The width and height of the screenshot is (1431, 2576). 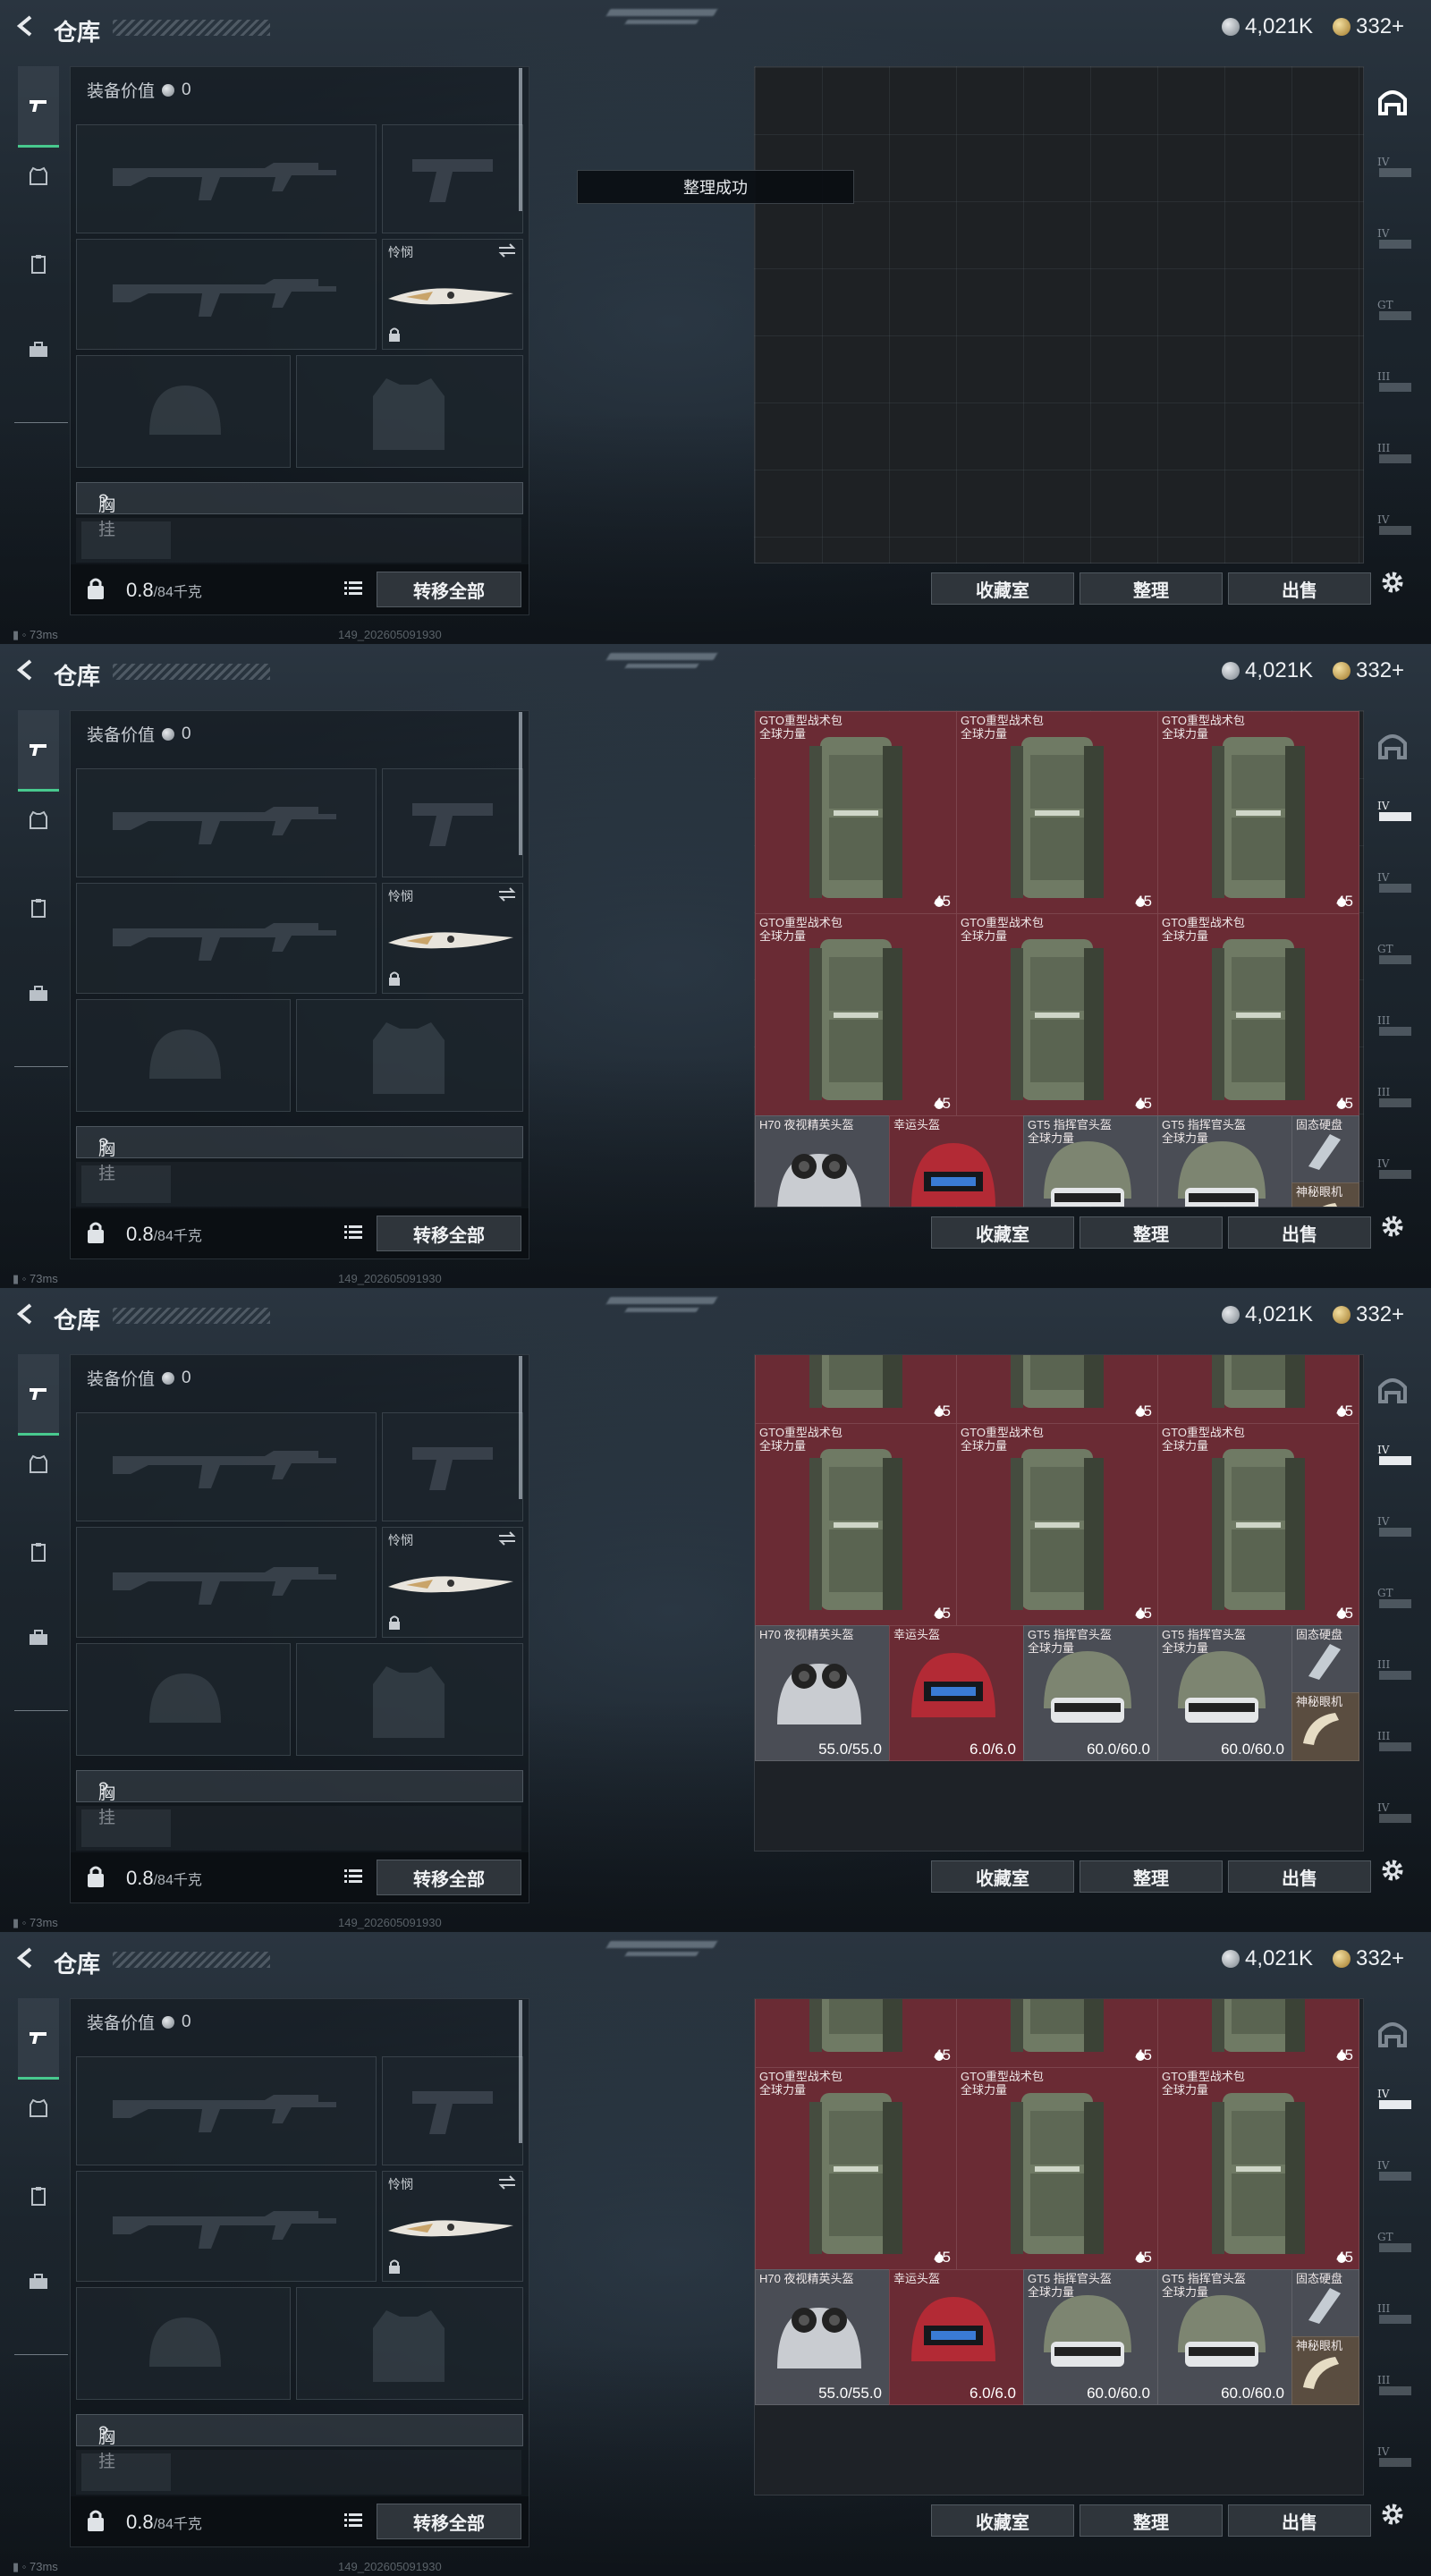 What do you see at coordinates (453, 938) in the screenshot?
I see `melee-slot: 怜悯` at bounding box center [453, 938].